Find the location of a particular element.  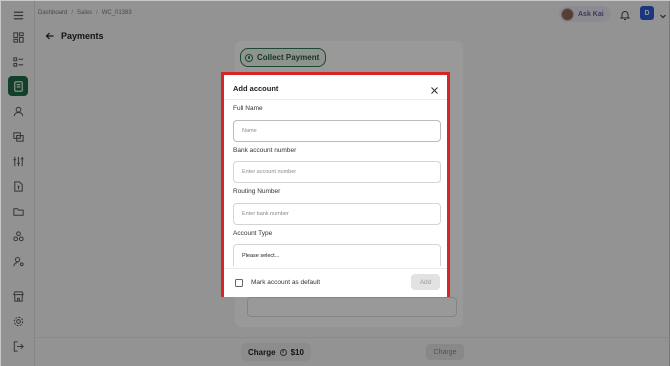

full-name-label: Full Name is located at coordinates (248, 108).